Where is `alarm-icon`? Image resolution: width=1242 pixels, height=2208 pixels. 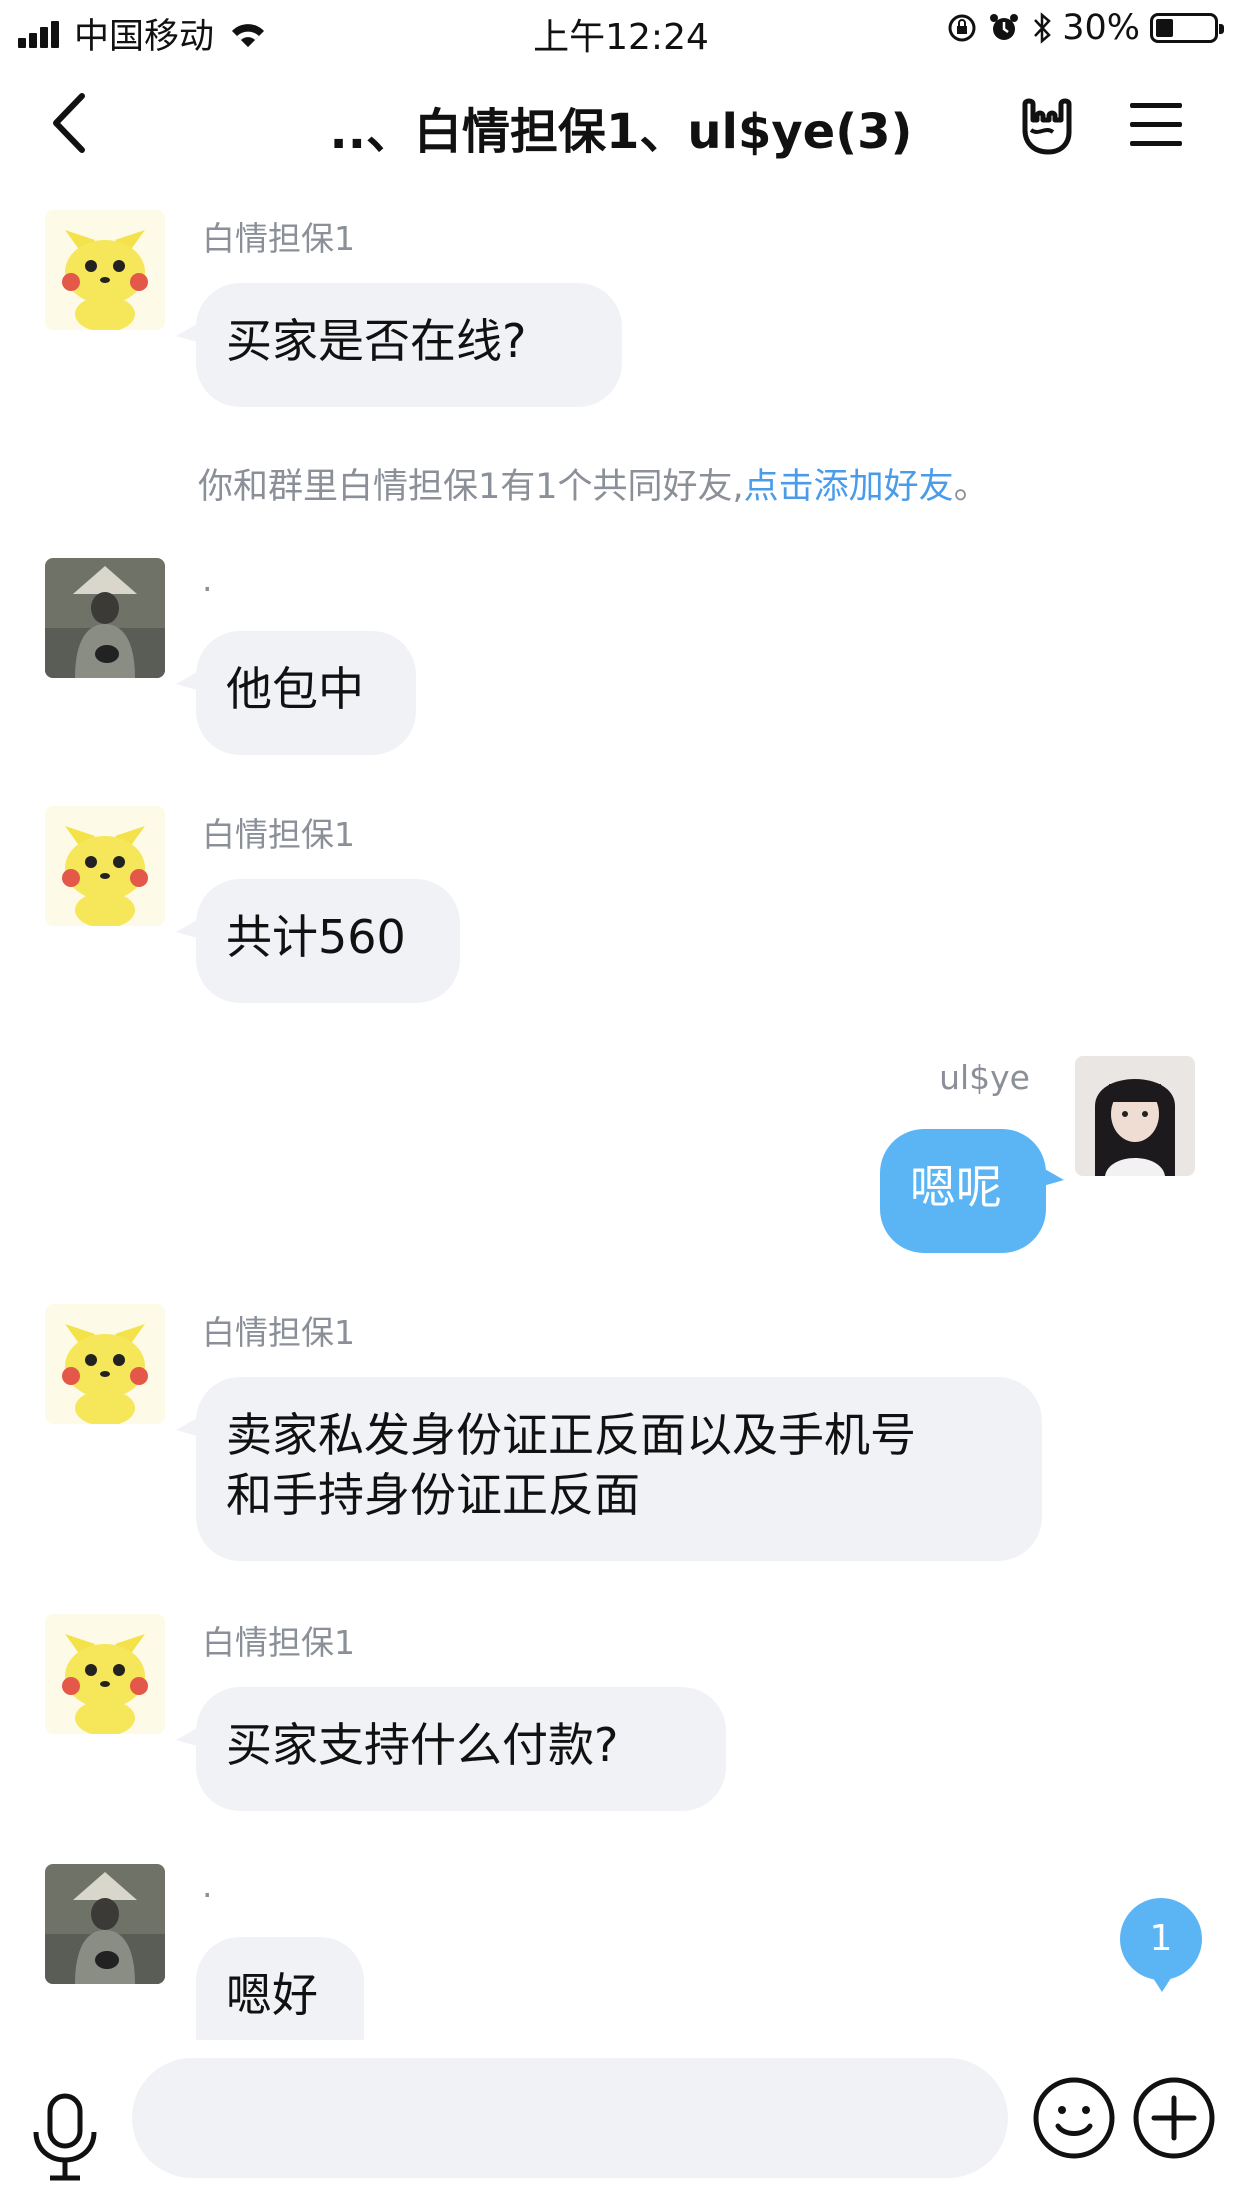 alarm-icon is located at coordinates (1004, 27).